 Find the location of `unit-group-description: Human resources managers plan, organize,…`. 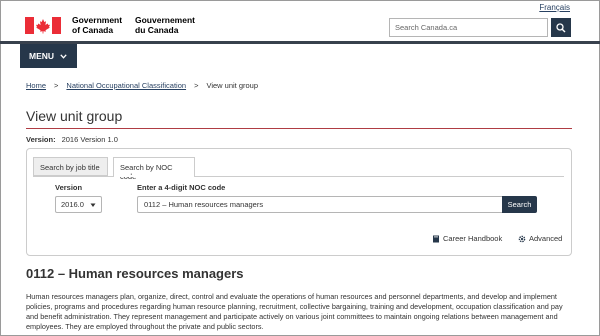

unit-group-description: Human resources managers plan, organize,… is located at coordinates (294, 311).